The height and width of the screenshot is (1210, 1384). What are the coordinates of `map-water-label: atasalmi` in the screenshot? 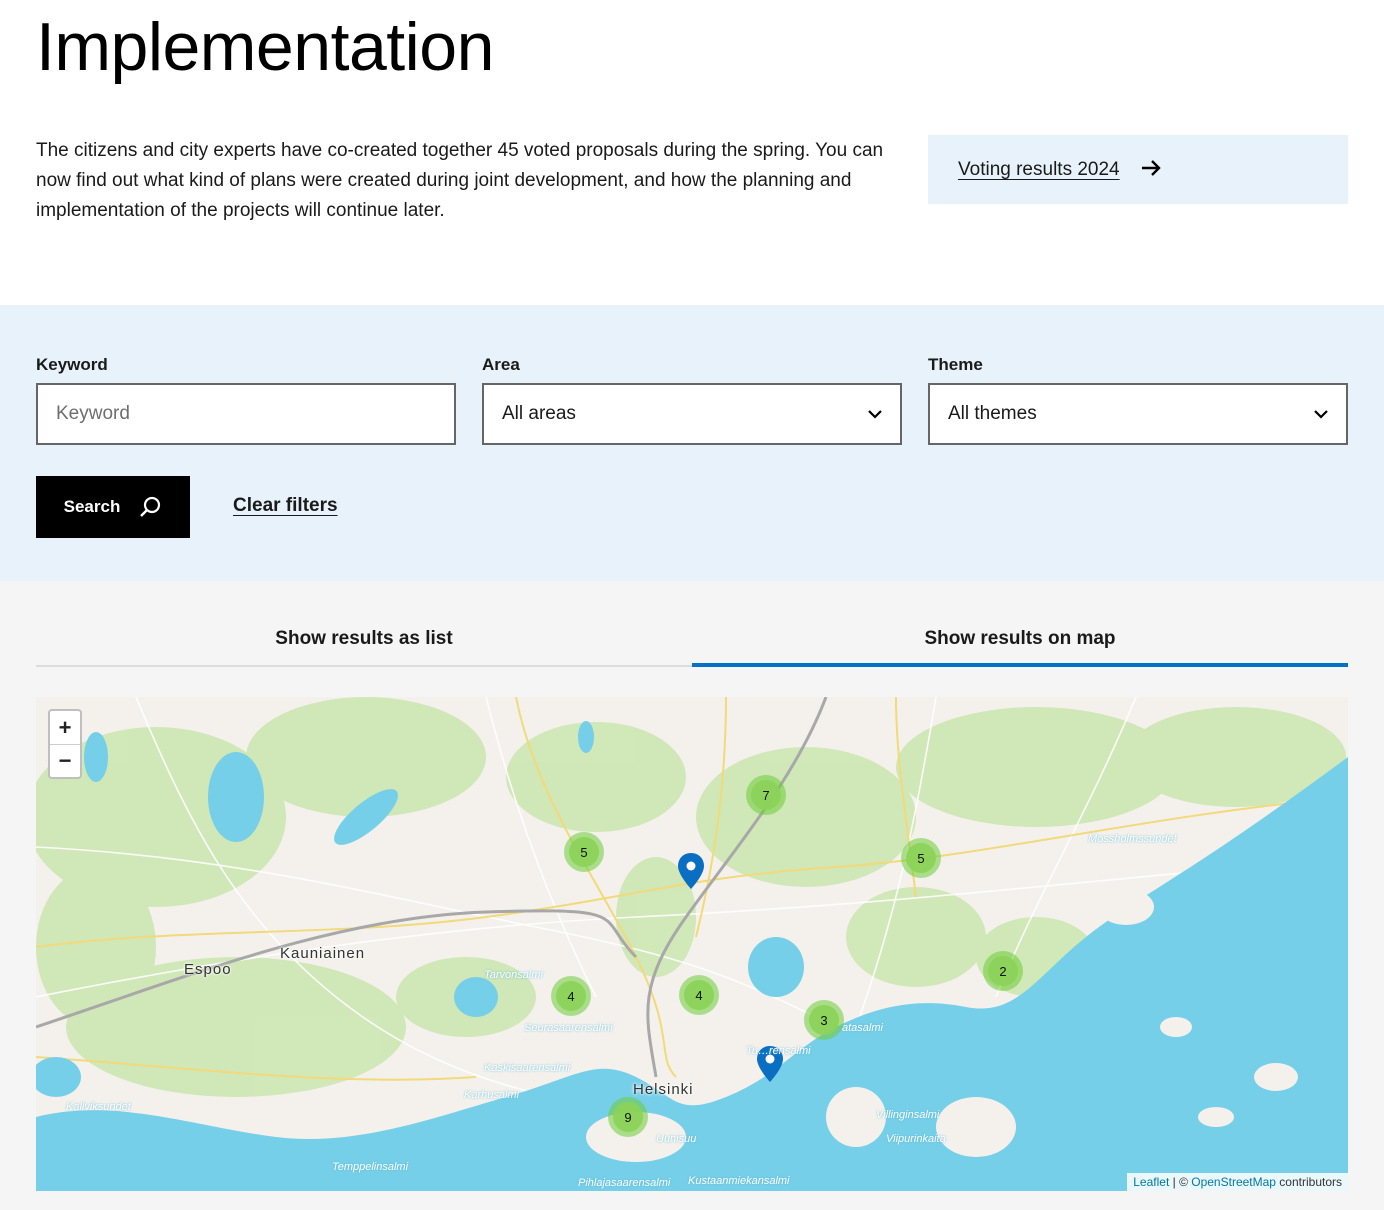 It's located at (862, 1028).